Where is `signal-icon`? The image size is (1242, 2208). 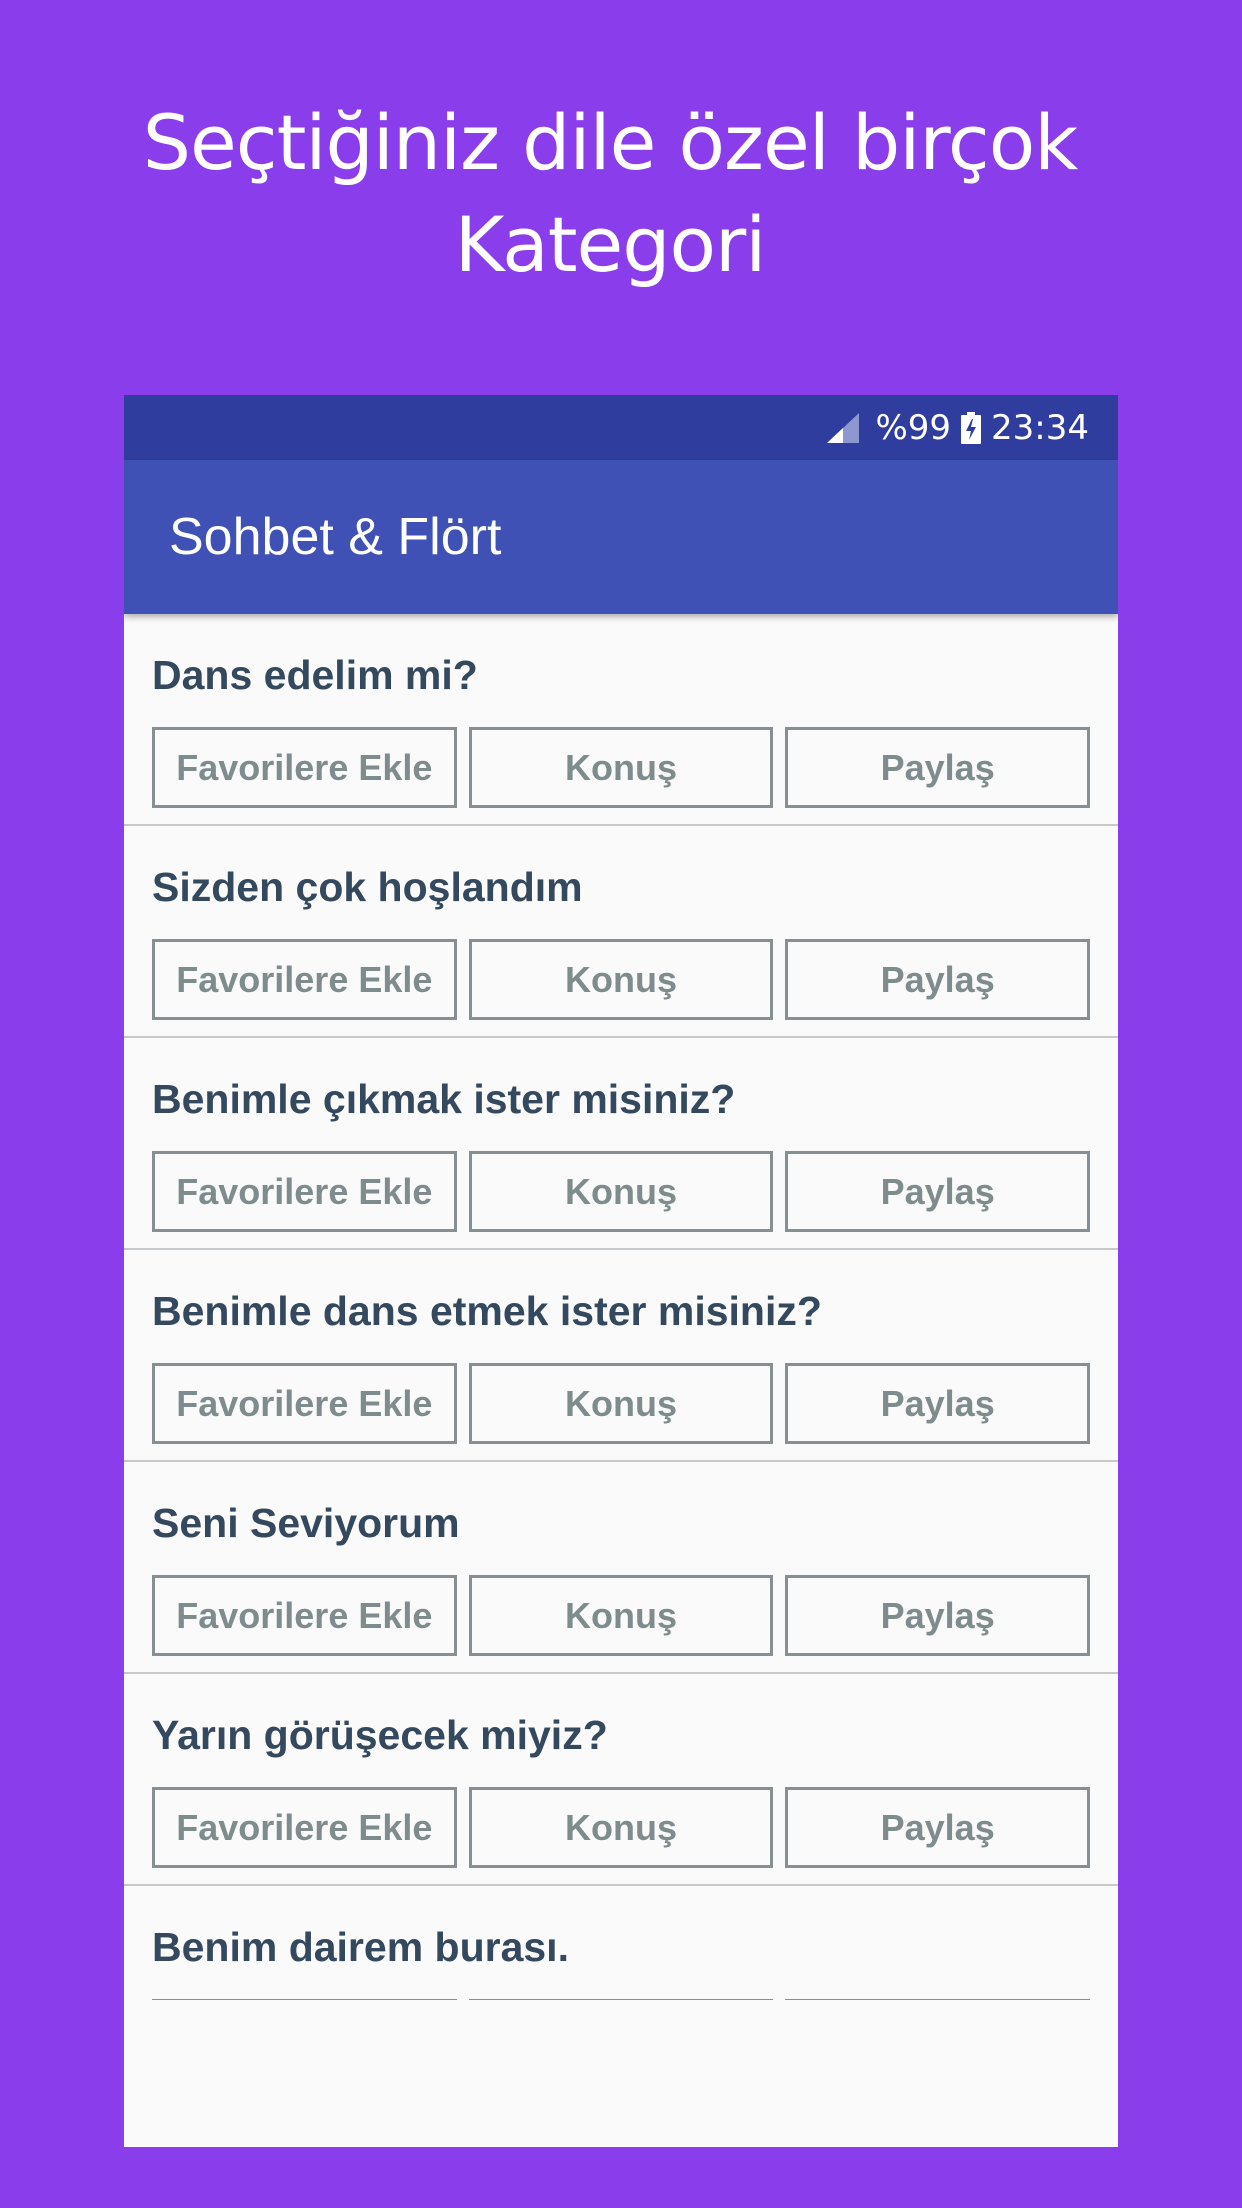 signal-icon is located at coordinates (843, 427).